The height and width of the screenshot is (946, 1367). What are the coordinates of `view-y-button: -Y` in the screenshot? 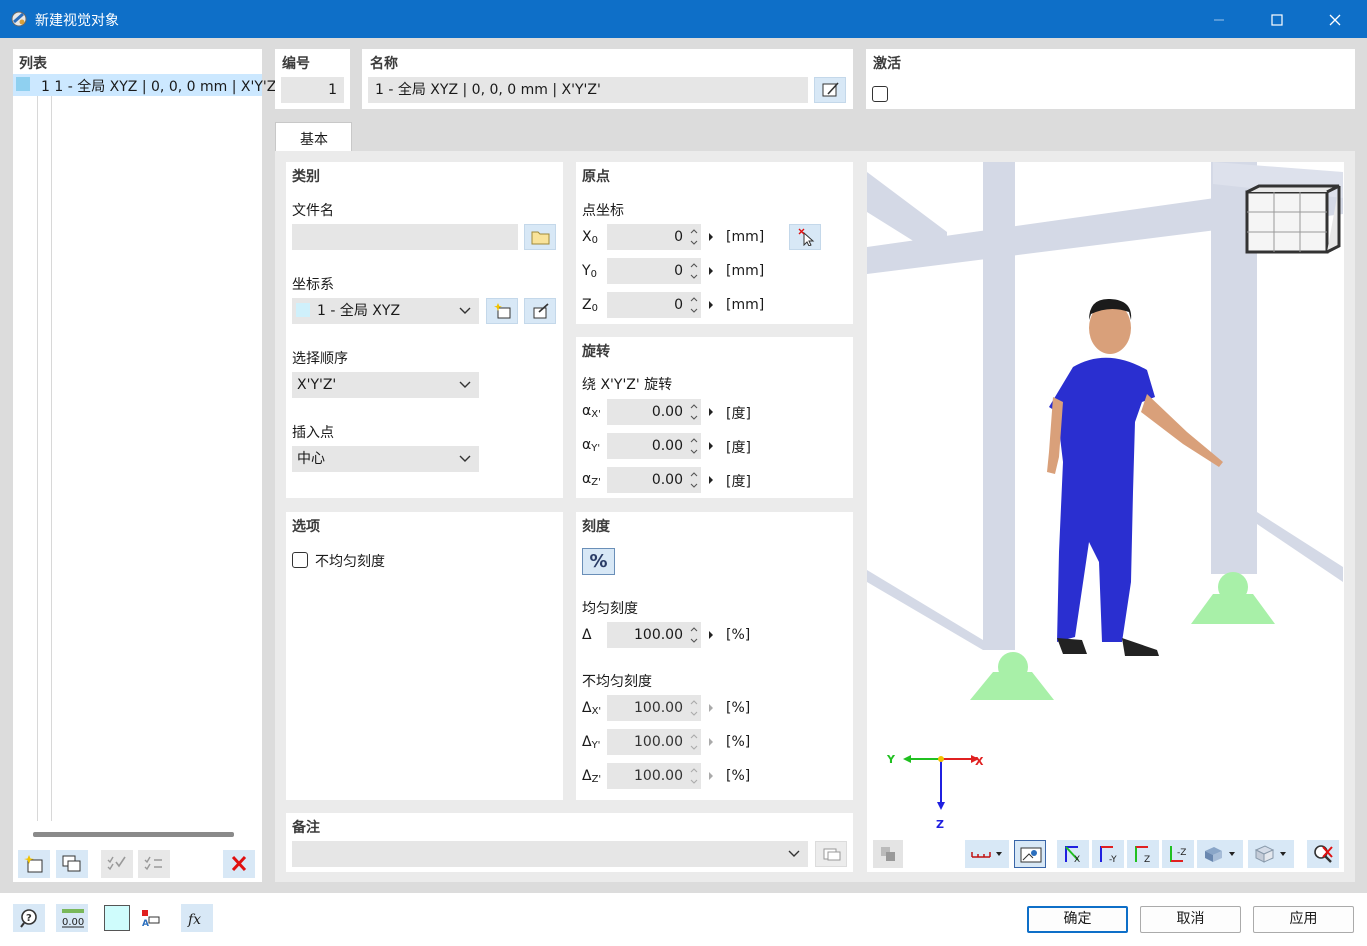 It's located at (1108, 854).